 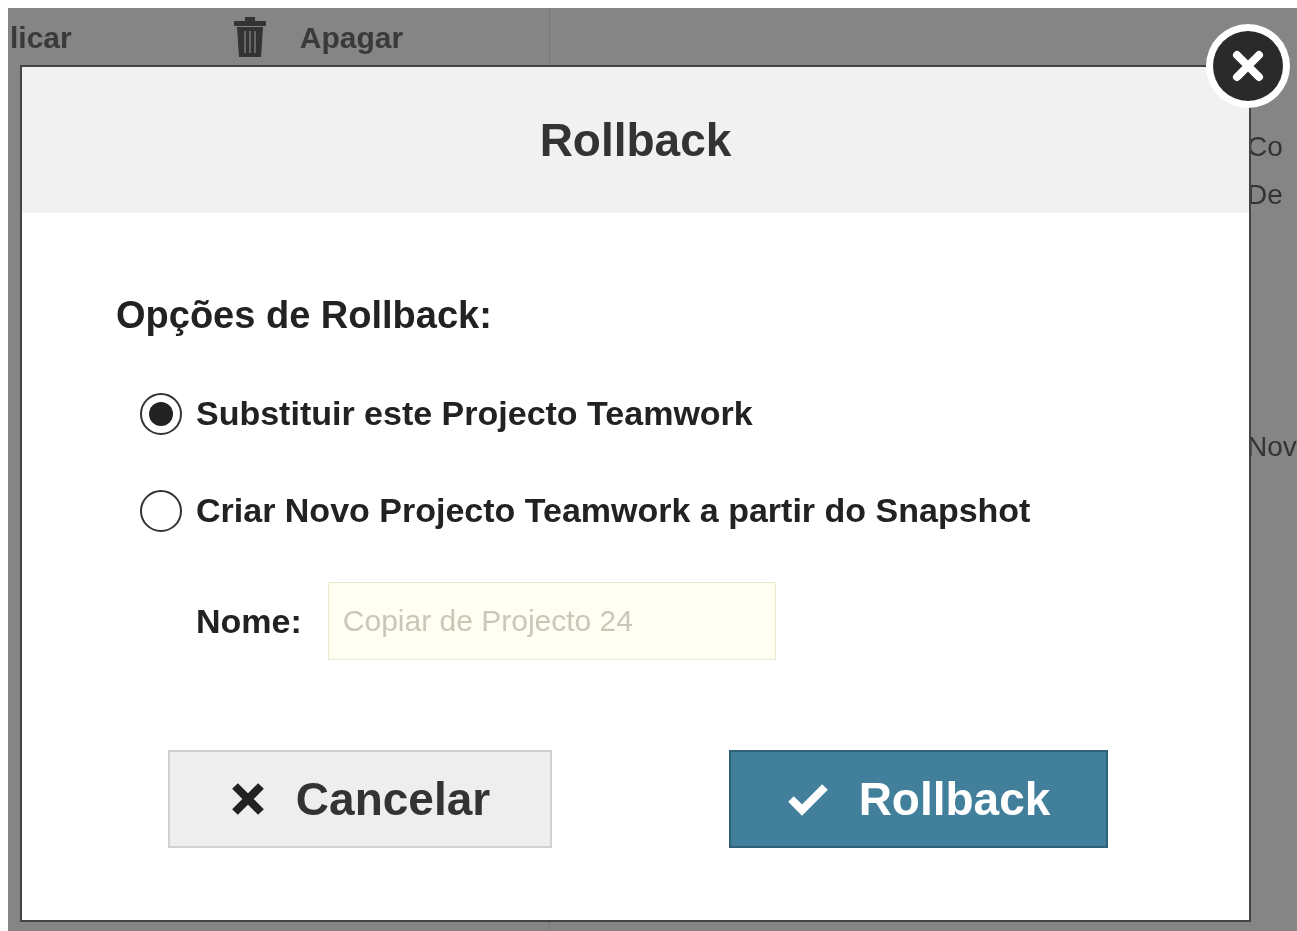 What do you see at coordinates (635, 140) in the screenshot?
I see `dialog-title: Rollback` at bounding box center [635, 140].